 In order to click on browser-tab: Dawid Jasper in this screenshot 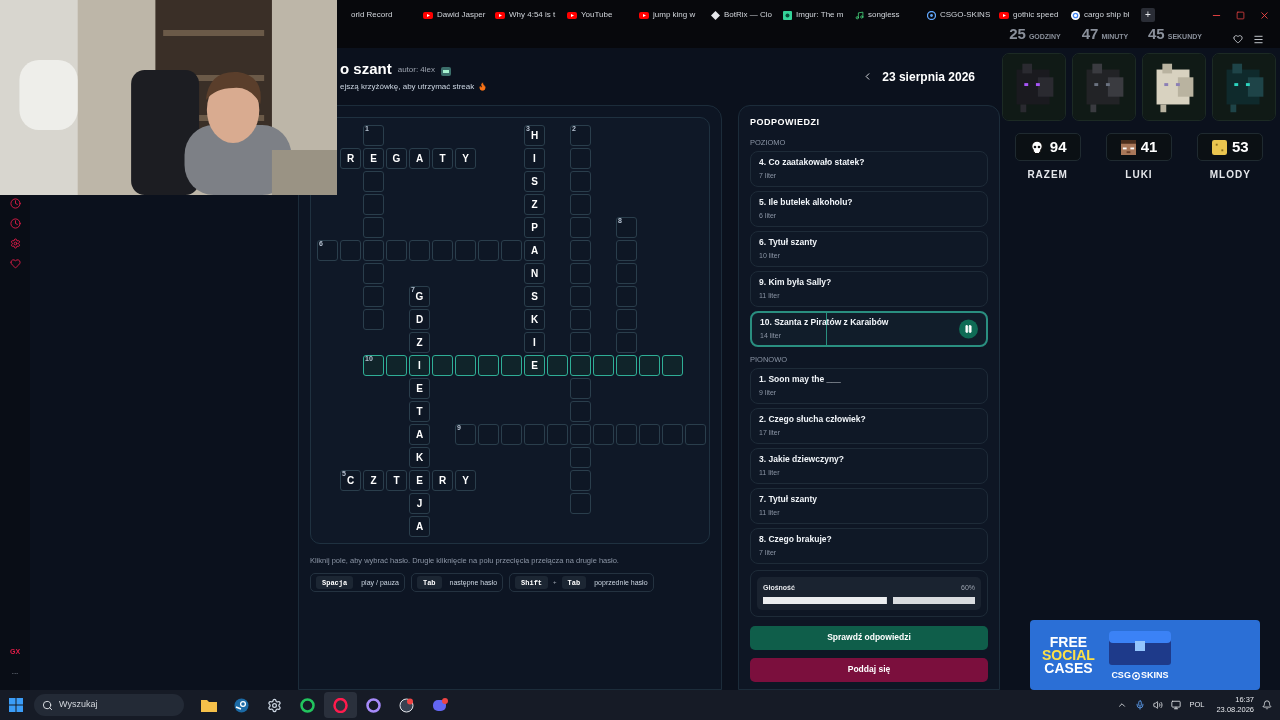, I will do `click(455, 15)`.